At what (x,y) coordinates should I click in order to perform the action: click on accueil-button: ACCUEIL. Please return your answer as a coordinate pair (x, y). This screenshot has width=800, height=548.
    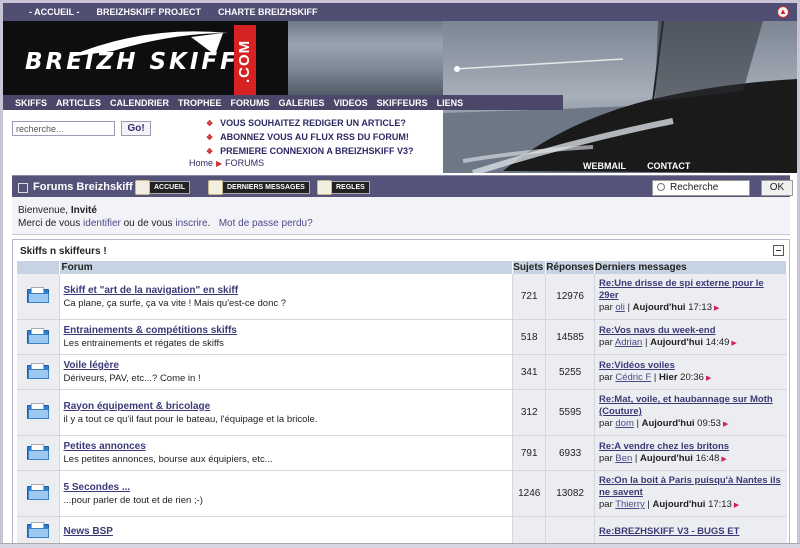
    Looking at the image, I should click on (163, 187).